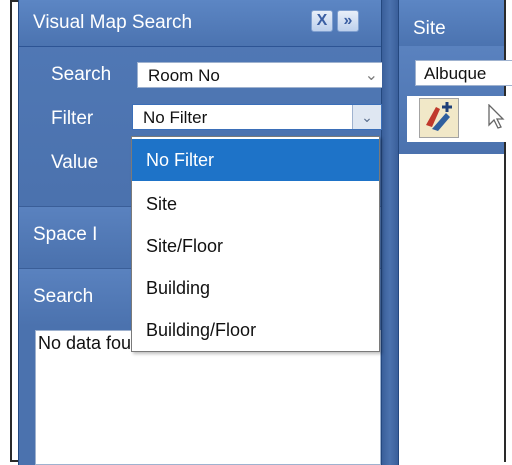 This screenshot has width=512, height=465. What do you see at coordinates (72, 118) in the screenshot?
I see `filter-label: Filter` at bounding box center [72, 118].